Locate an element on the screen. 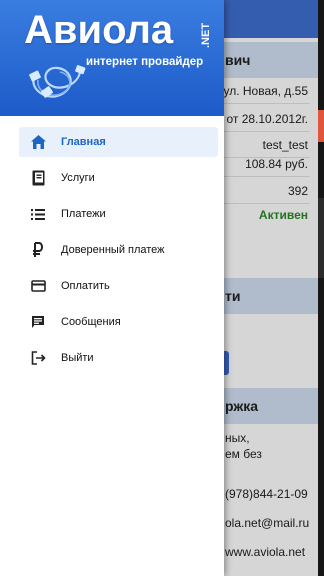 The image size is (324, 576). volume-button is located at coordinates (321, 238).